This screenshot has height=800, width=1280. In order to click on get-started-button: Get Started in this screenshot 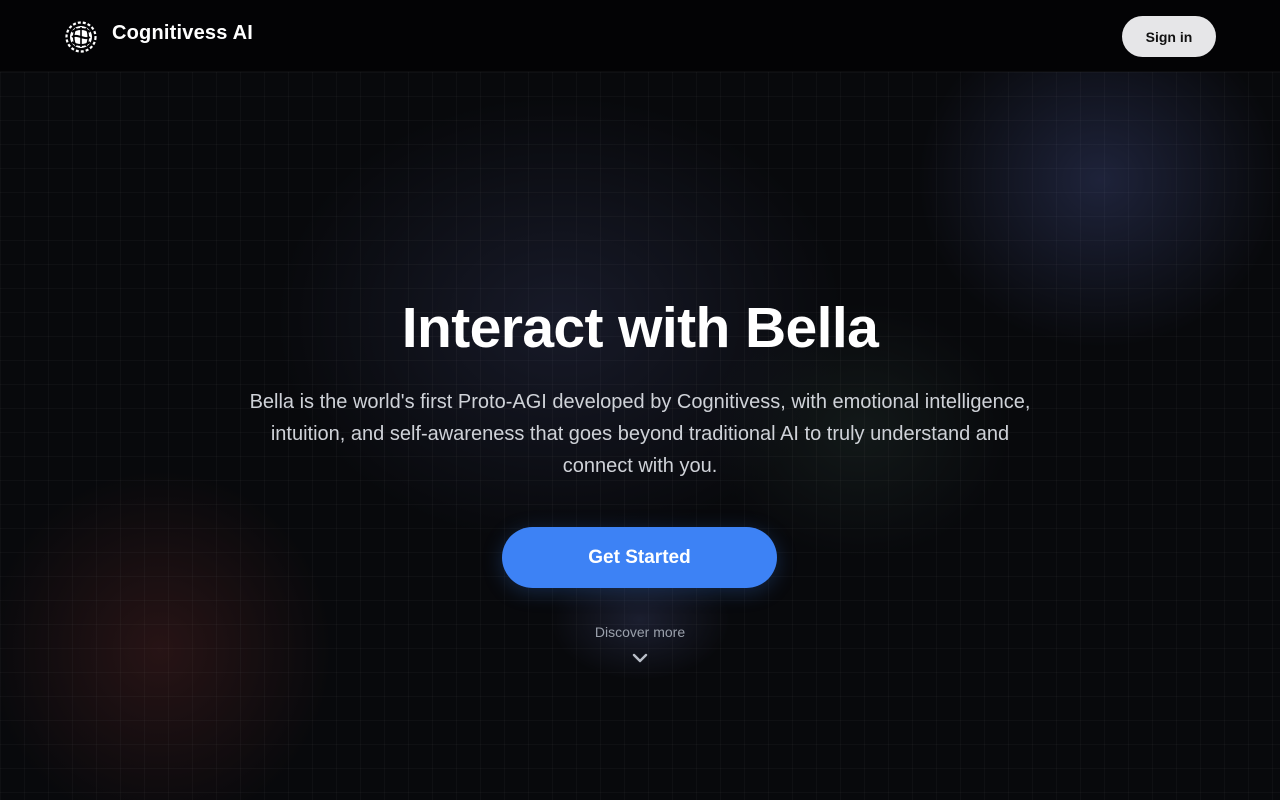, I will do `click(639, 557)`.